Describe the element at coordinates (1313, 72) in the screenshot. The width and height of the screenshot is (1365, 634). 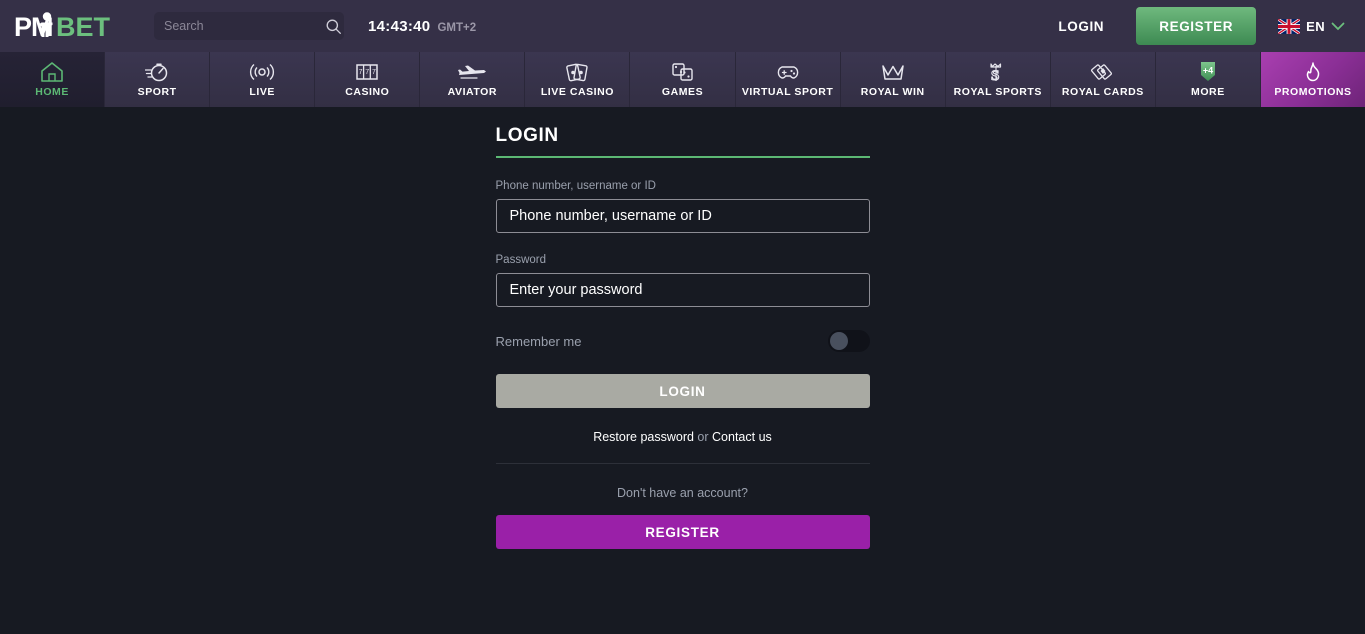
I see `flame-icon` at that location.